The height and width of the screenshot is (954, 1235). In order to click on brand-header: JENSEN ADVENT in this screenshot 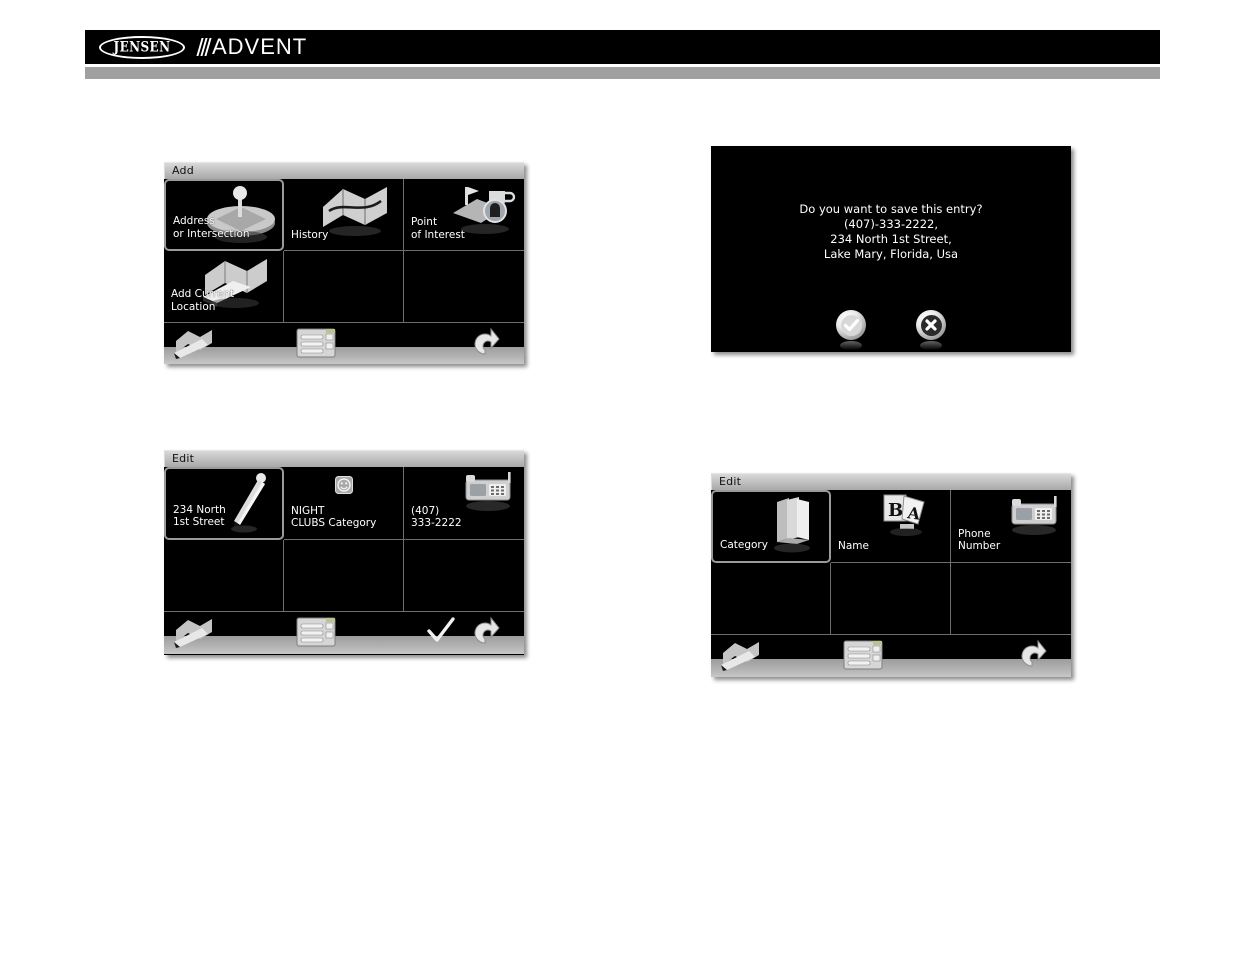, I will do `click(622, 47)`.